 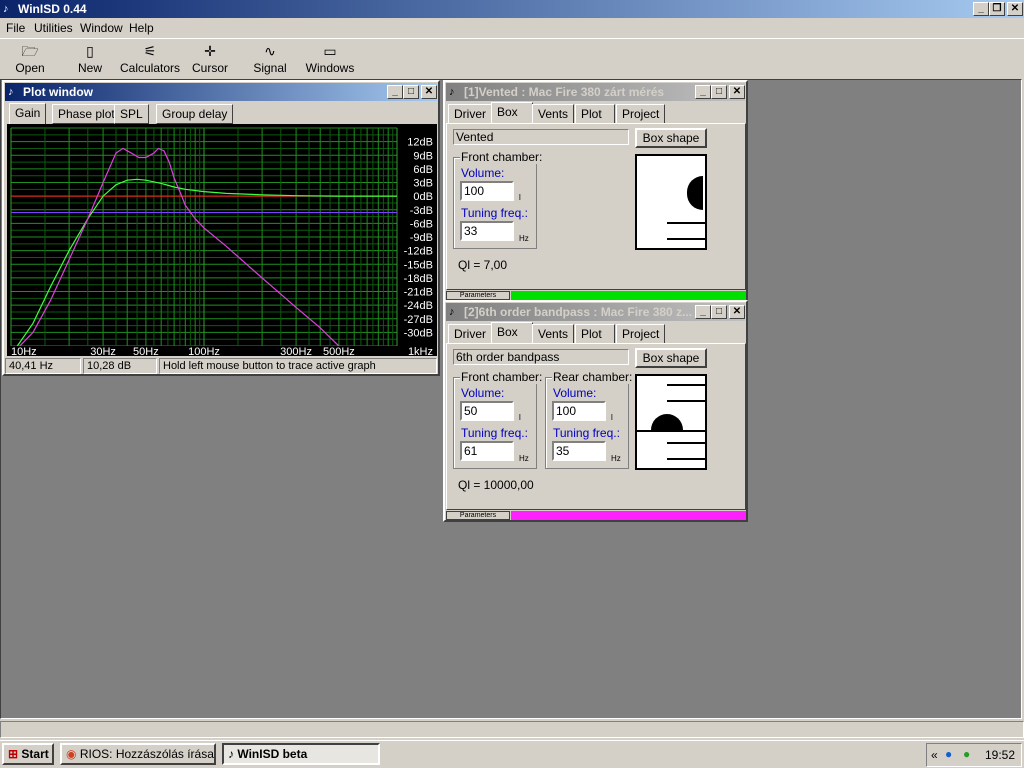 I want to click on vented-speaker-icon, so click(x=695, y=193).